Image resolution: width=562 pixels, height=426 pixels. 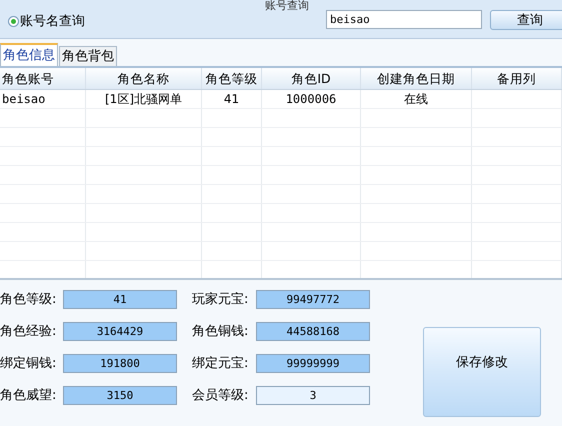 I want to click on field-label: 玩家元宝:, so click(x=221, y=300).